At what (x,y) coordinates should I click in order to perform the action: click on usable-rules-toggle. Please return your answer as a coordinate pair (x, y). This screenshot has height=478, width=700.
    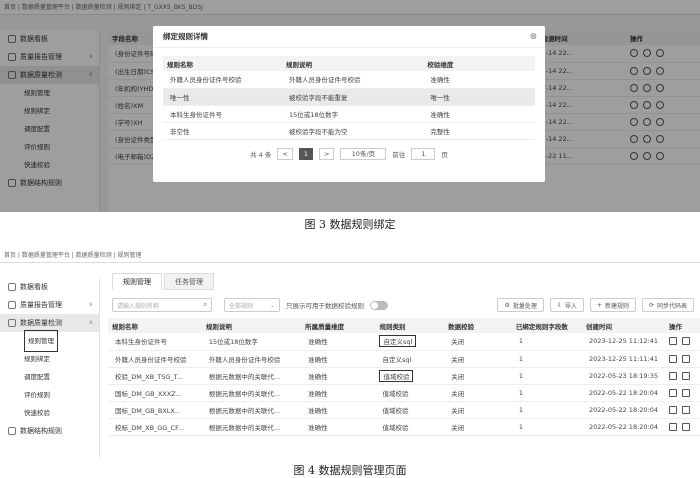
    Looking at the image, I should click on (379, 305).